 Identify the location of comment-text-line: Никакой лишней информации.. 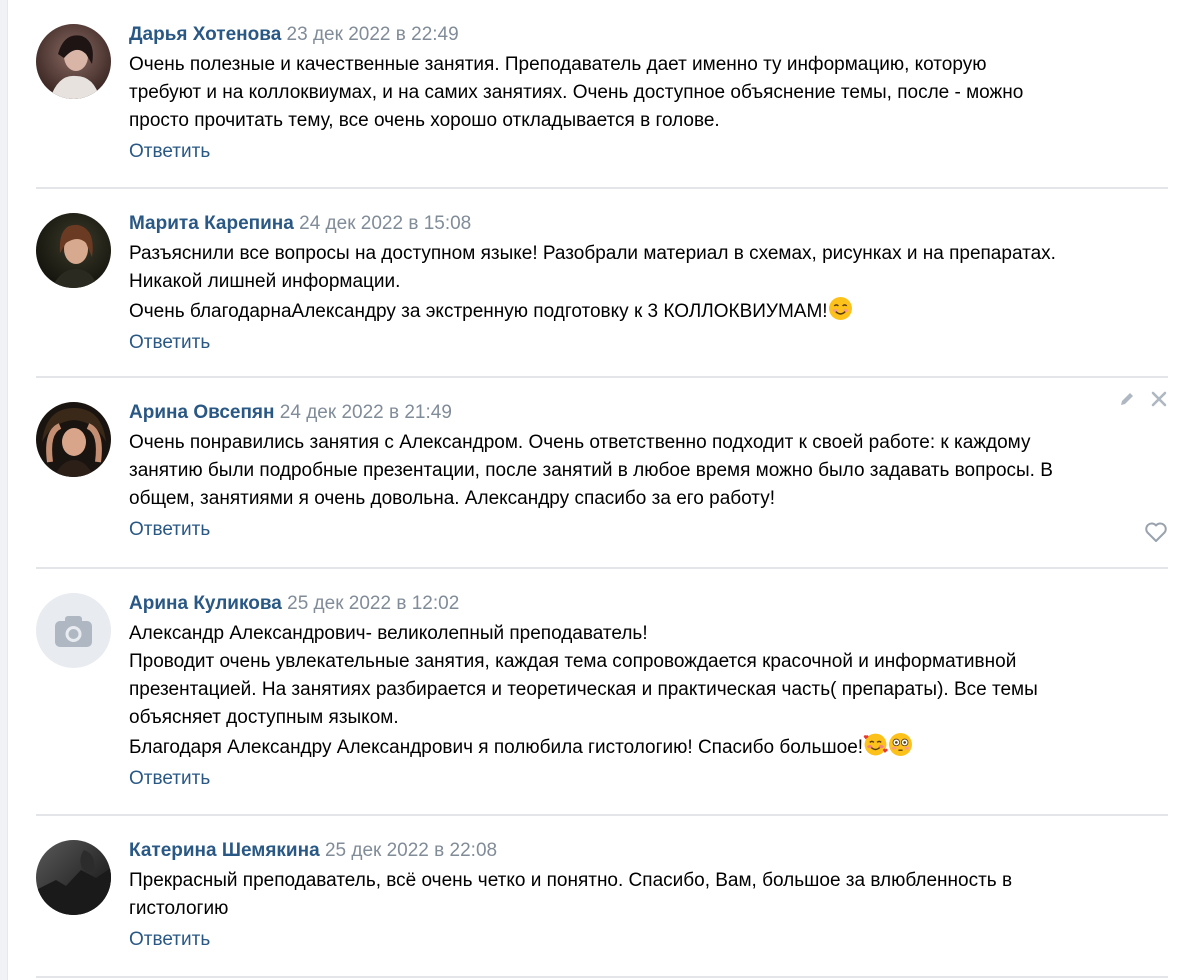
(265, 281).